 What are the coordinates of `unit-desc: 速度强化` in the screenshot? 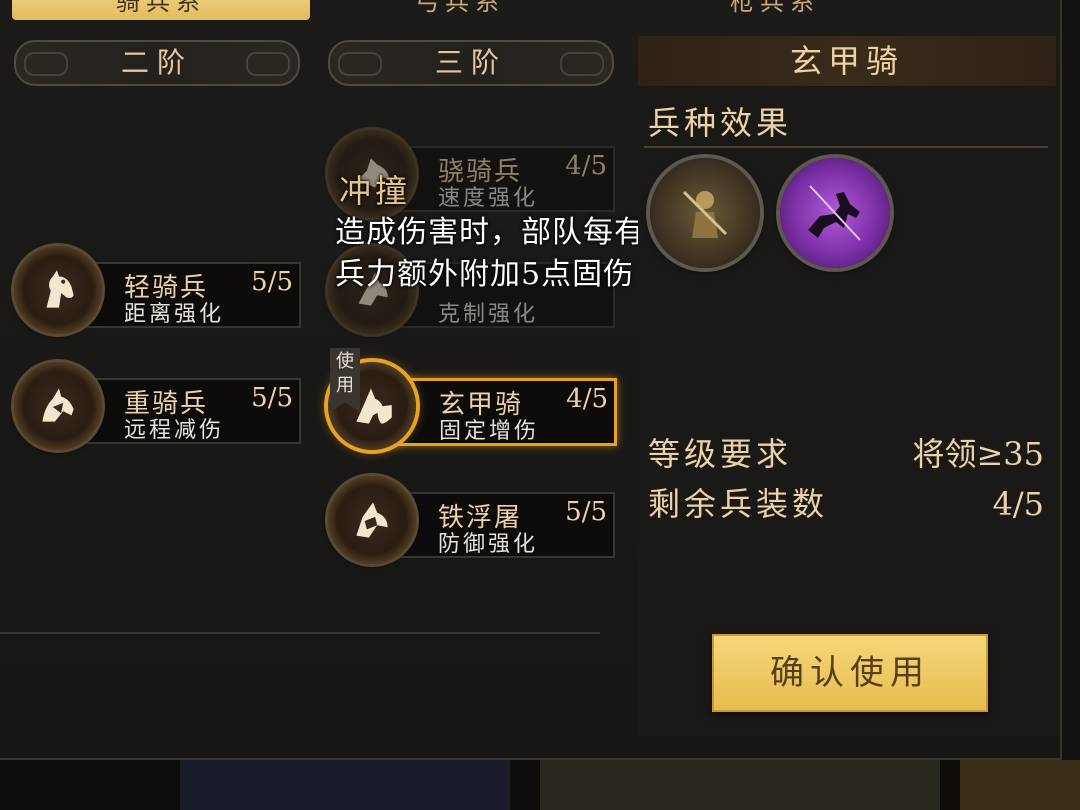 It's located at (488, 198).